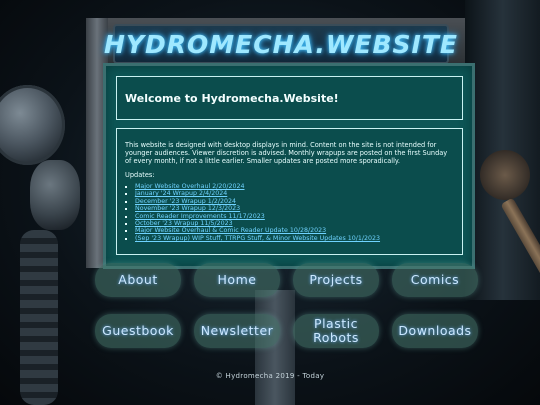 This screenshot has width=540, height=405. I want to click on update-link: Major Website Overhaul 2/20/2024, so click(190, 186).